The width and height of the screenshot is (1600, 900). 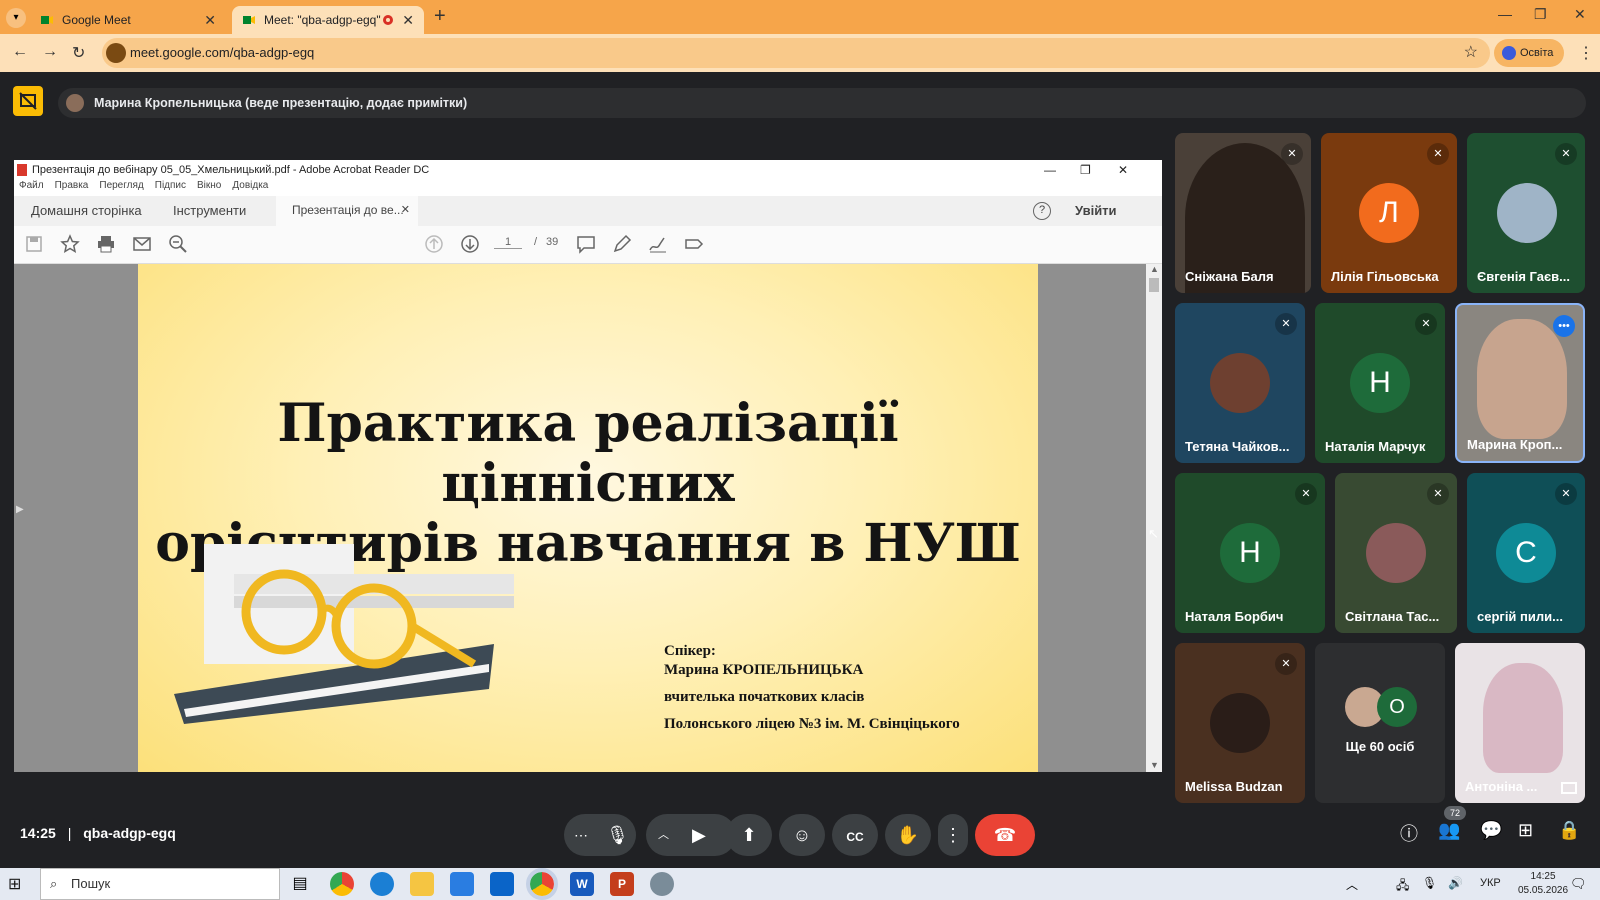 I want to click on raise-hand-button: ✋, so click(x=908, y=835).